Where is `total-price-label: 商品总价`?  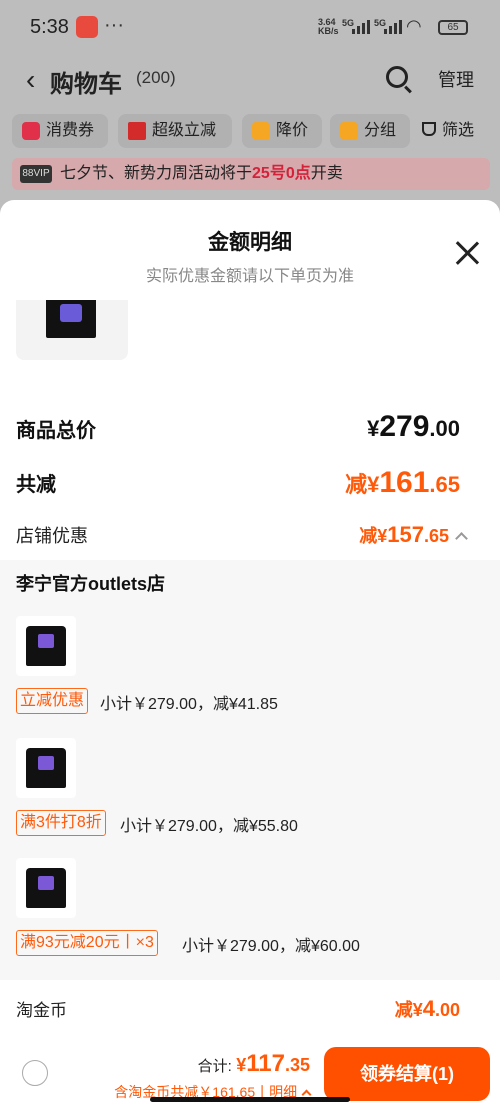 total-price-label: 商品总价 is located at coordinates (56, 431).